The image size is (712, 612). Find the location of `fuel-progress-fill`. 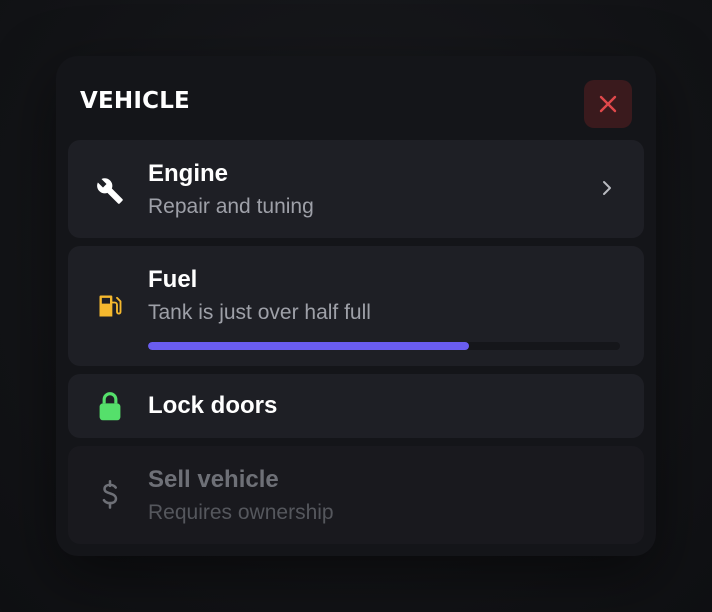

fuel-progress-fill is located at coordinates (308, 346).